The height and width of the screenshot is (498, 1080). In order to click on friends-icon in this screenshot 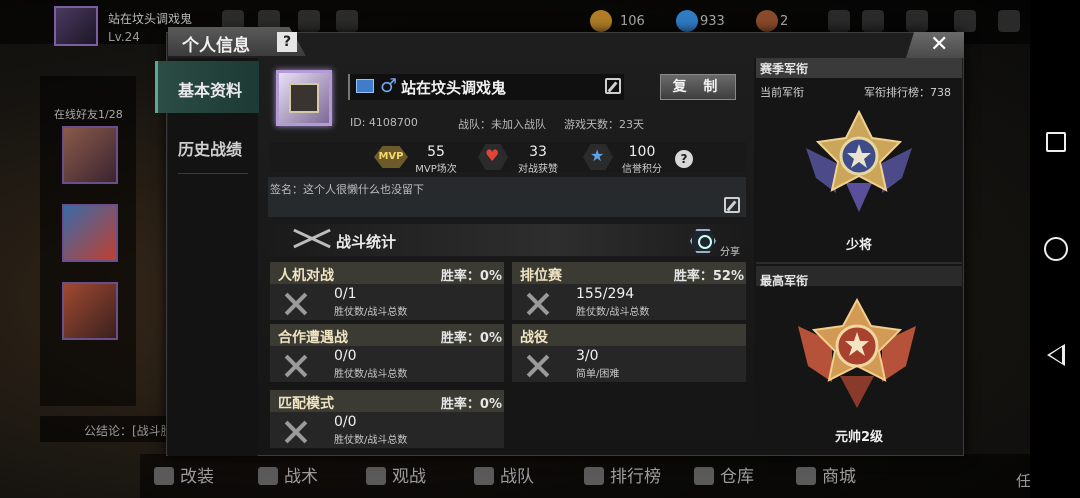, I will do `click(873, 21)`.